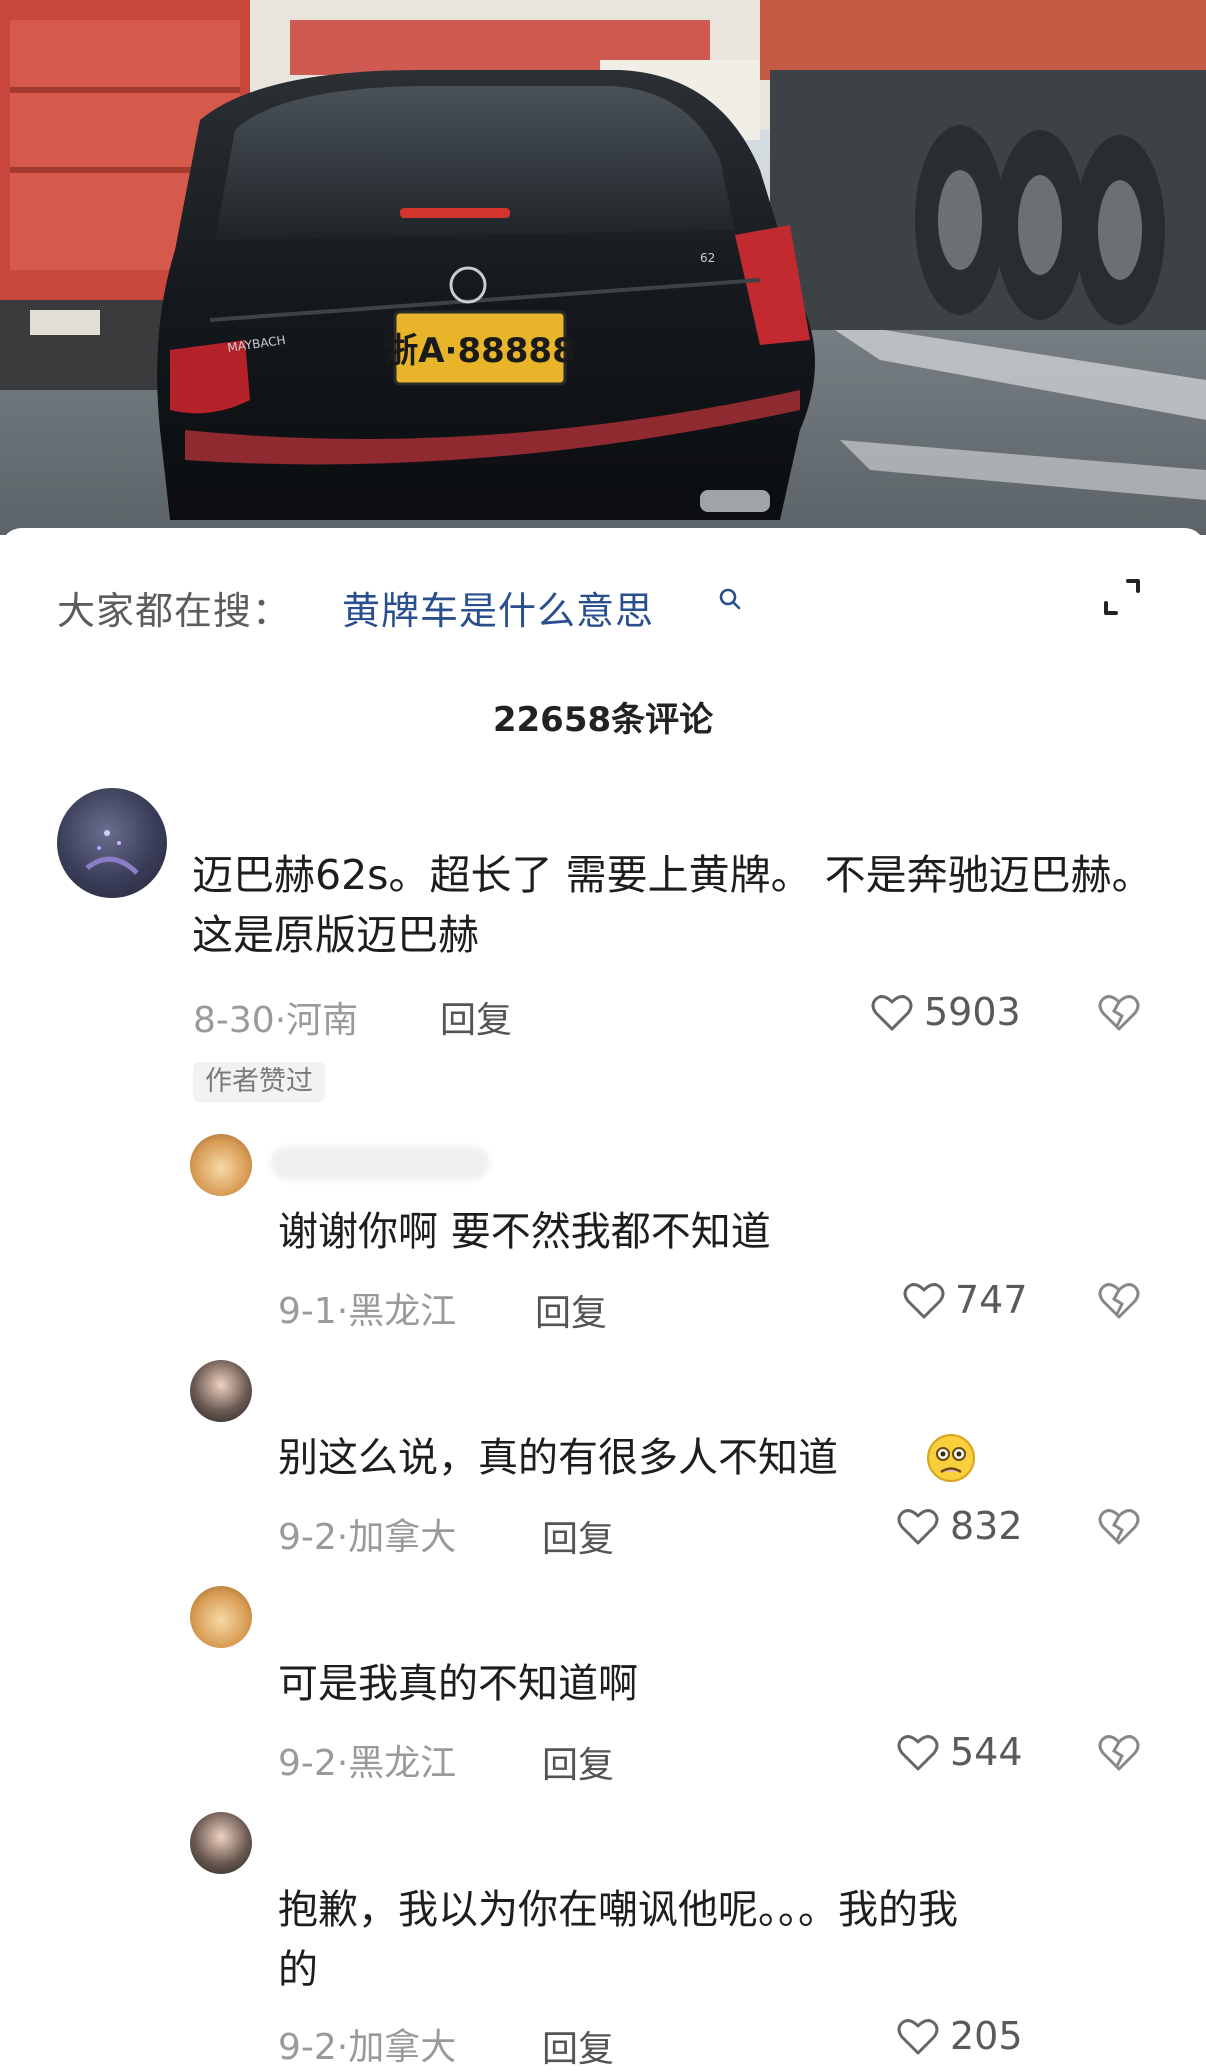 The image size is (1206, 2072). What do you see at coordinates (986, 2036) in the screenshot?
I see `like-count: 205` at bounding box center [986, 2036].